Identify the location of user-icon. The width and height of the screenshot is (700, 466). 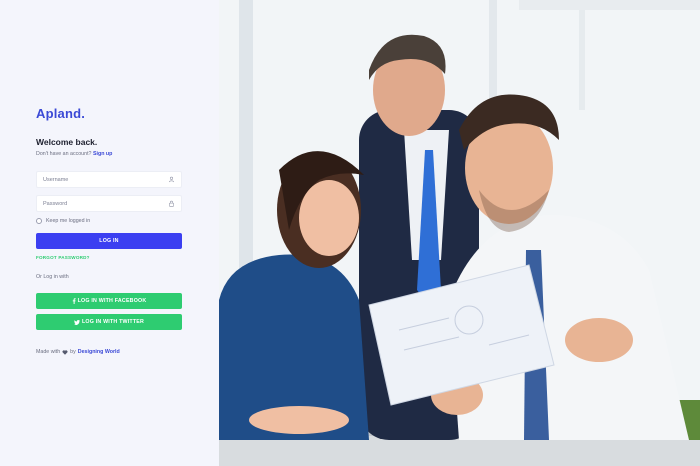
(171, 180).